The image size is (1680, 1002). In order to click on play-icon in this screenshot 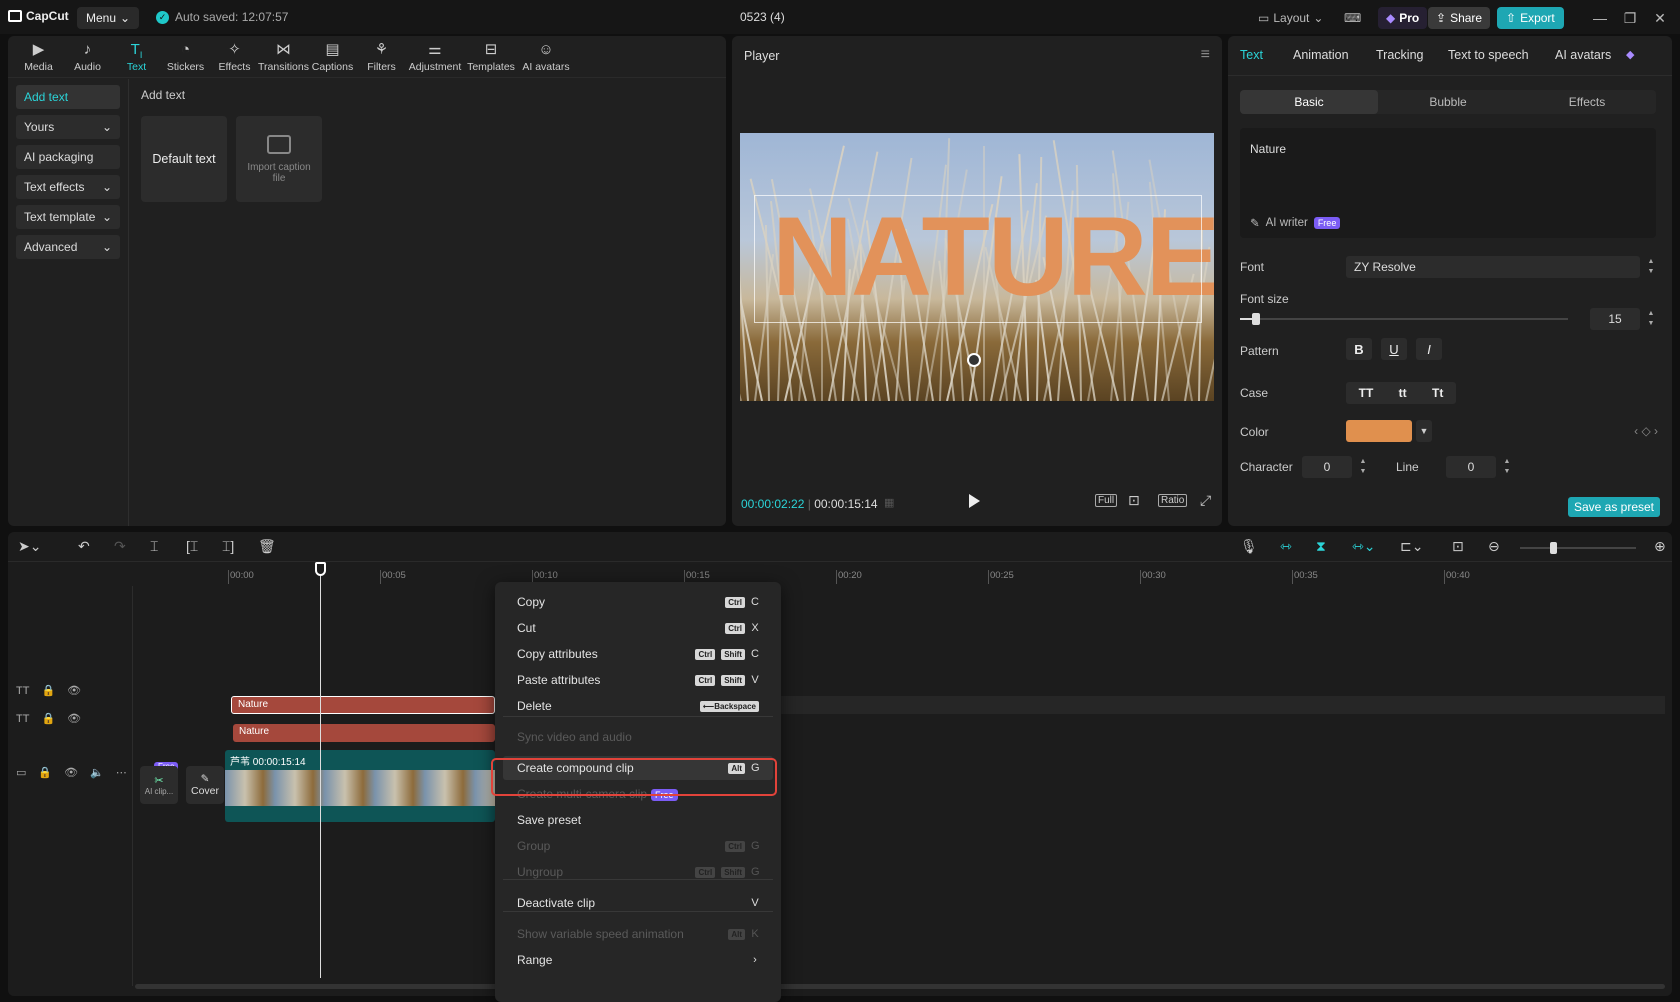, I will do `click(974, 501)`.